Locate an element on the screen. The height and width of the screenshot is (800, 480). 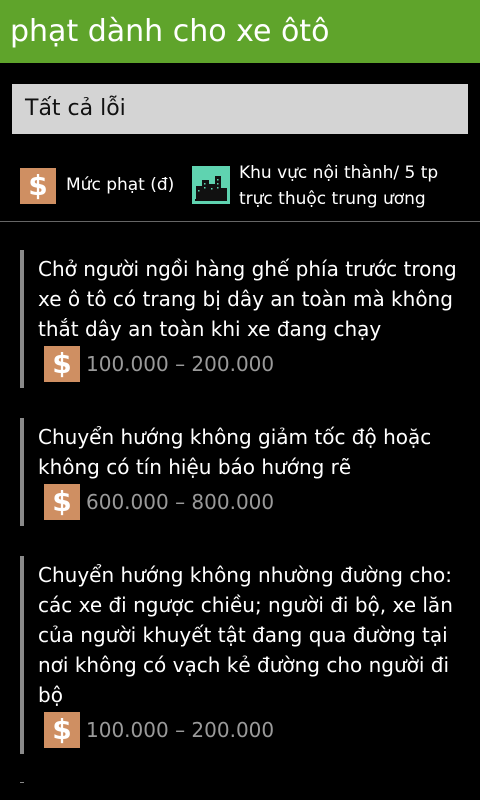
filter-dropdown: Tất cả lỗi is located at coordinates (240, 109).